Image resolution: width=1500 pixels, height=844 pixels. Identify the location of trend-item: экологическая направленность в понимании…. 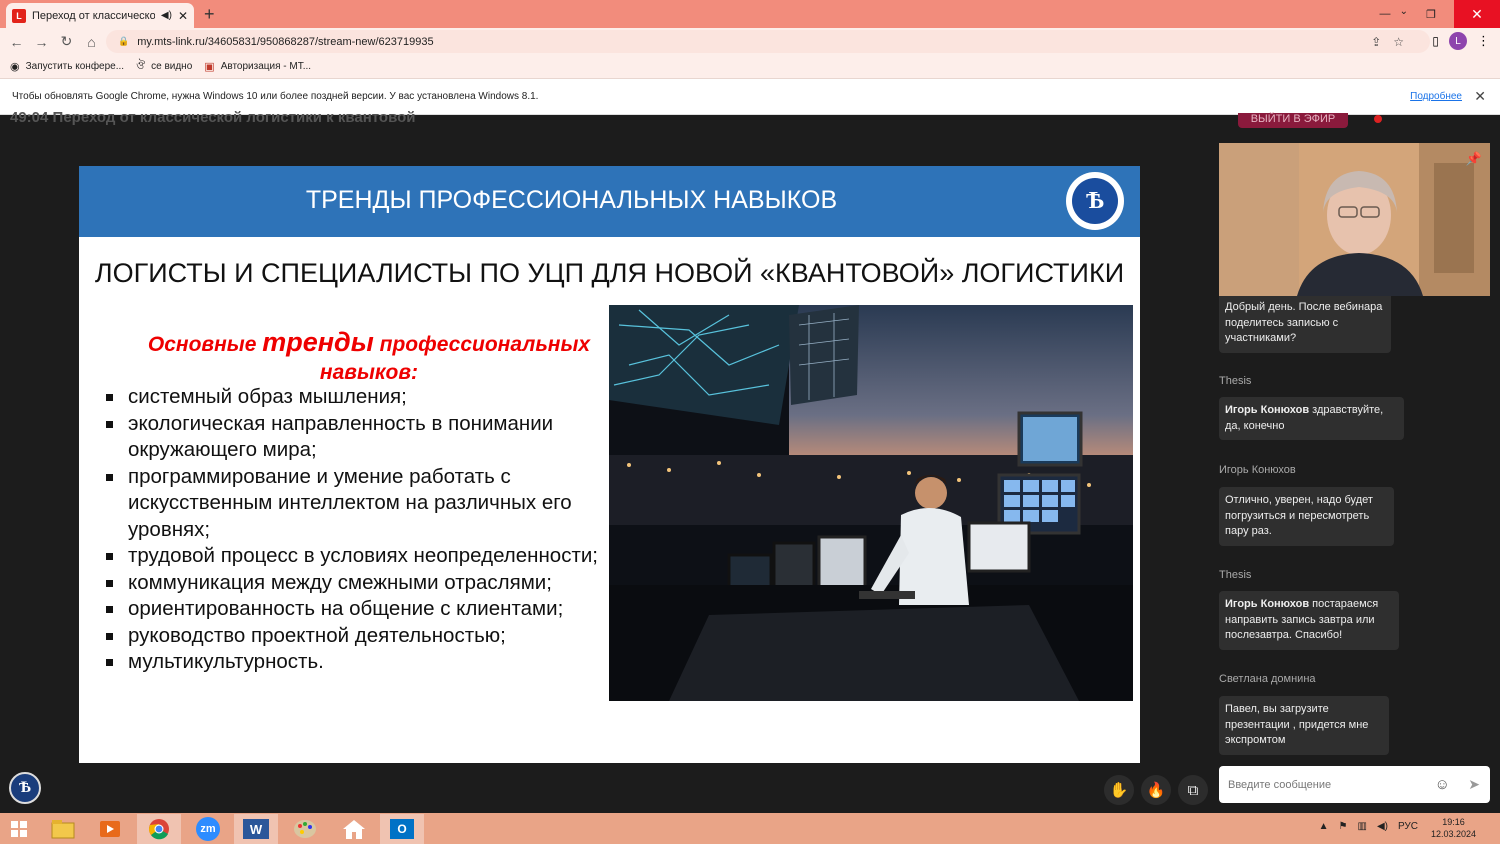
(355, 437).